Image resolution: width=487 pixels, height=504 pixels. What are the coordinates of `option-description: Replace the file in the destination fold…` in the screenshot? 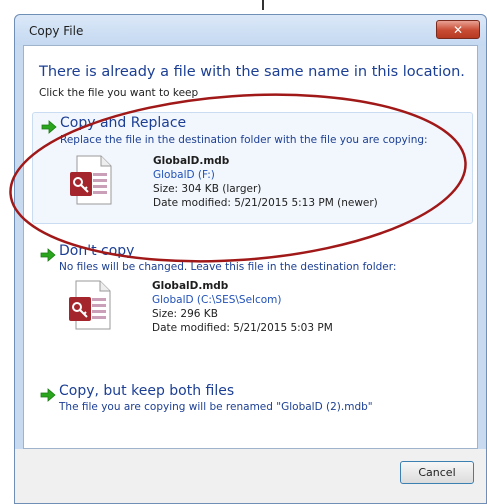 It's located at (244, 140).